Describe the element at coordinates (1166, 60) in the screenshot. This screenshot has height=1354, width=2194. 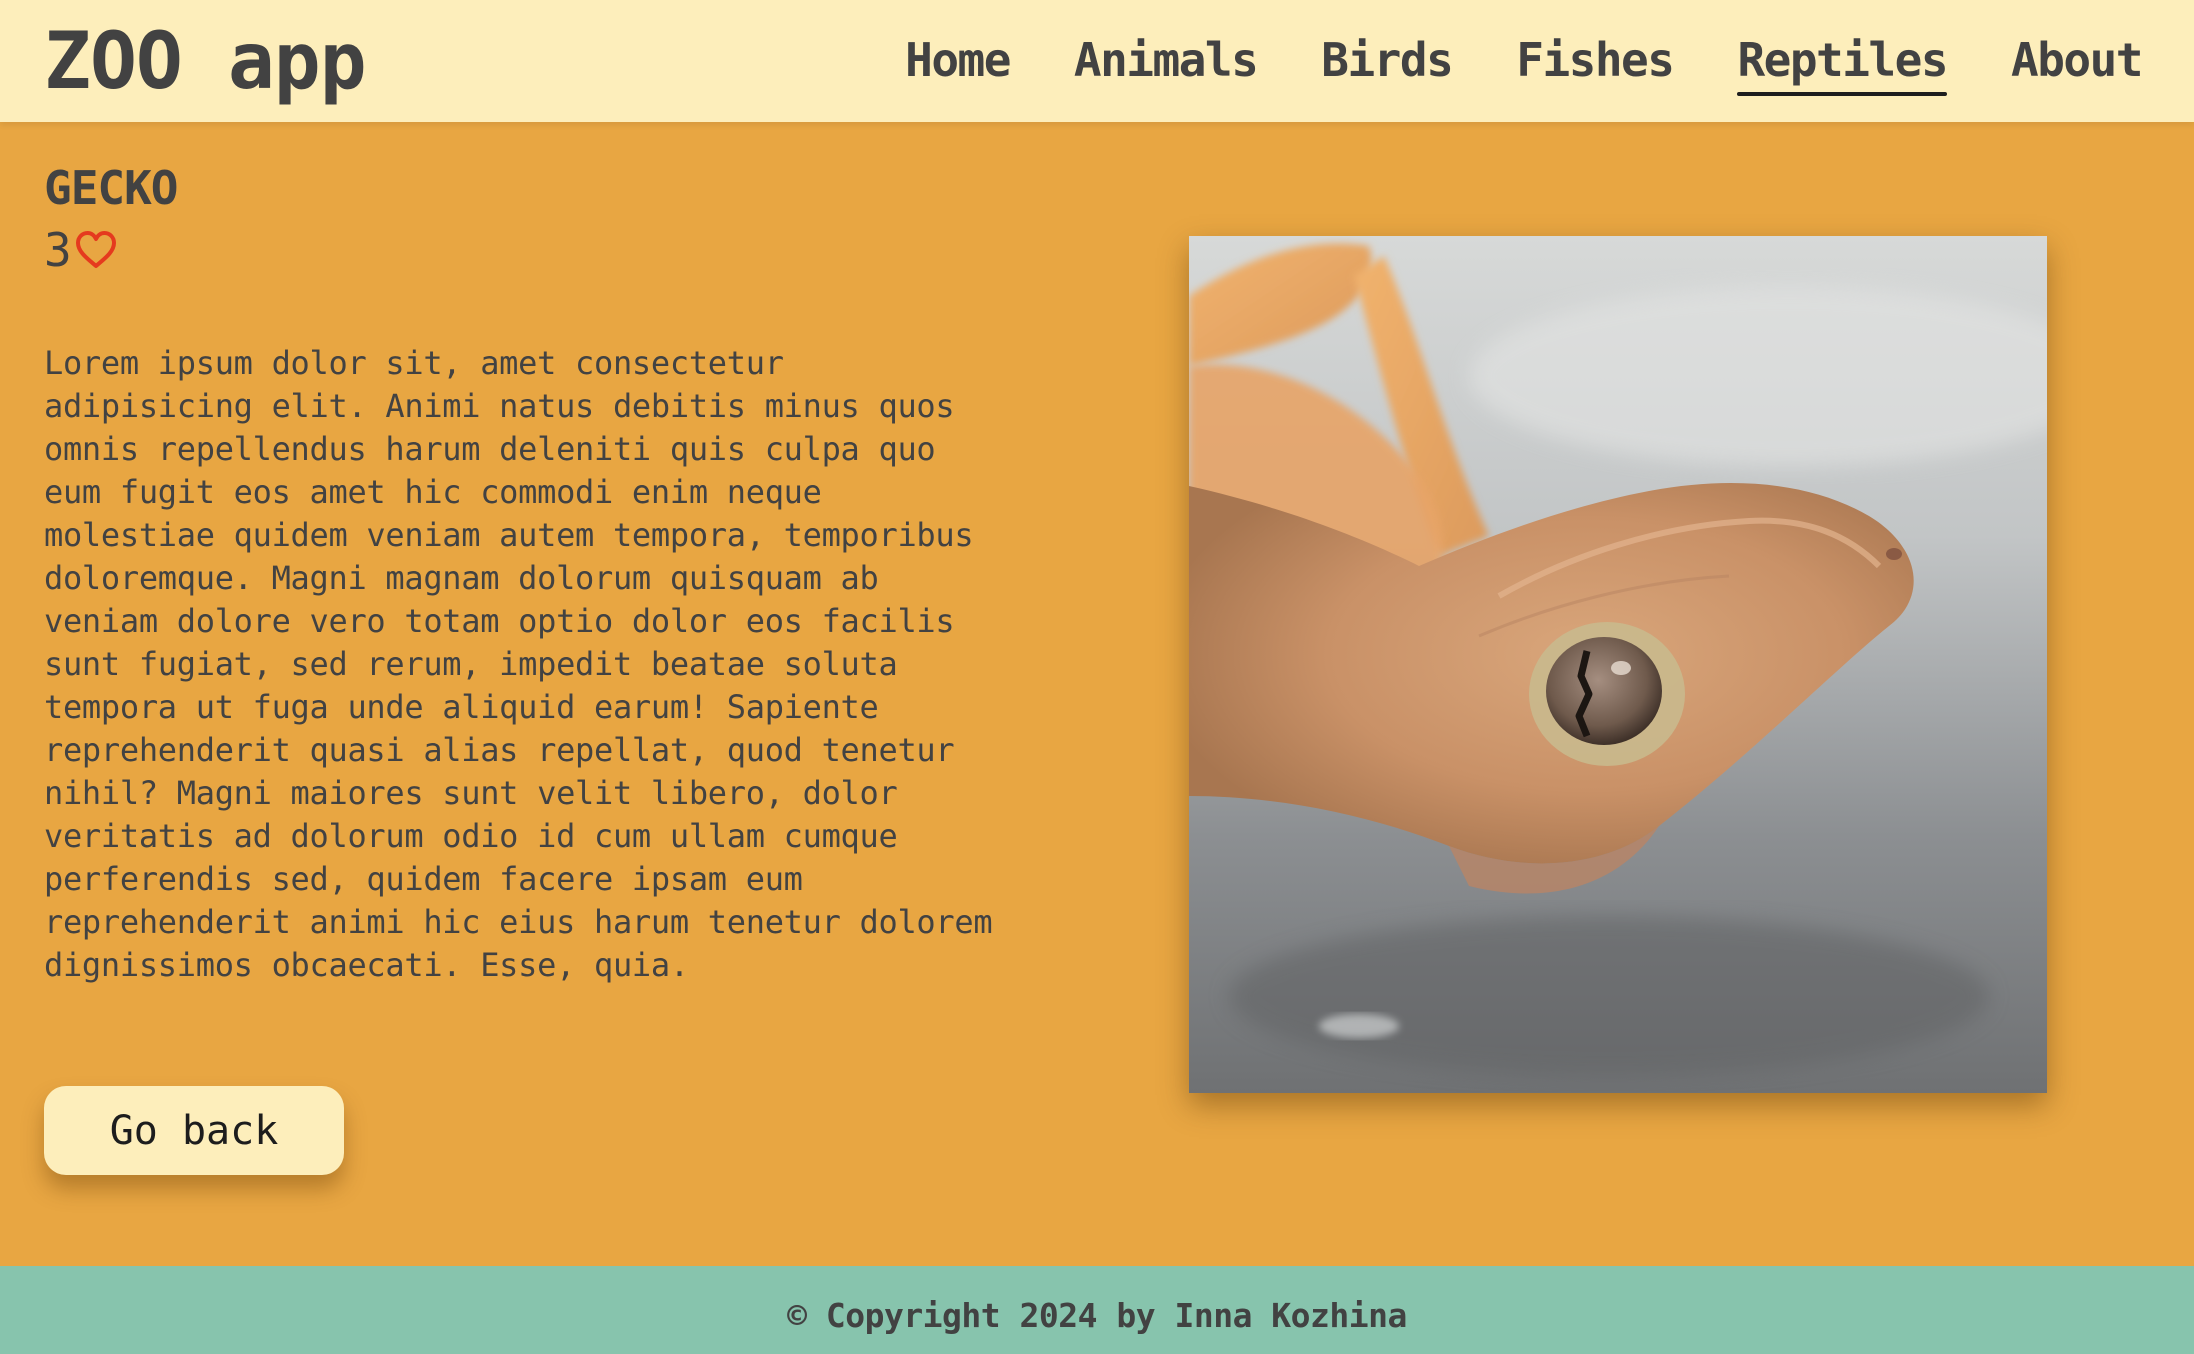
I see `nav-animals: Animals` at that location.